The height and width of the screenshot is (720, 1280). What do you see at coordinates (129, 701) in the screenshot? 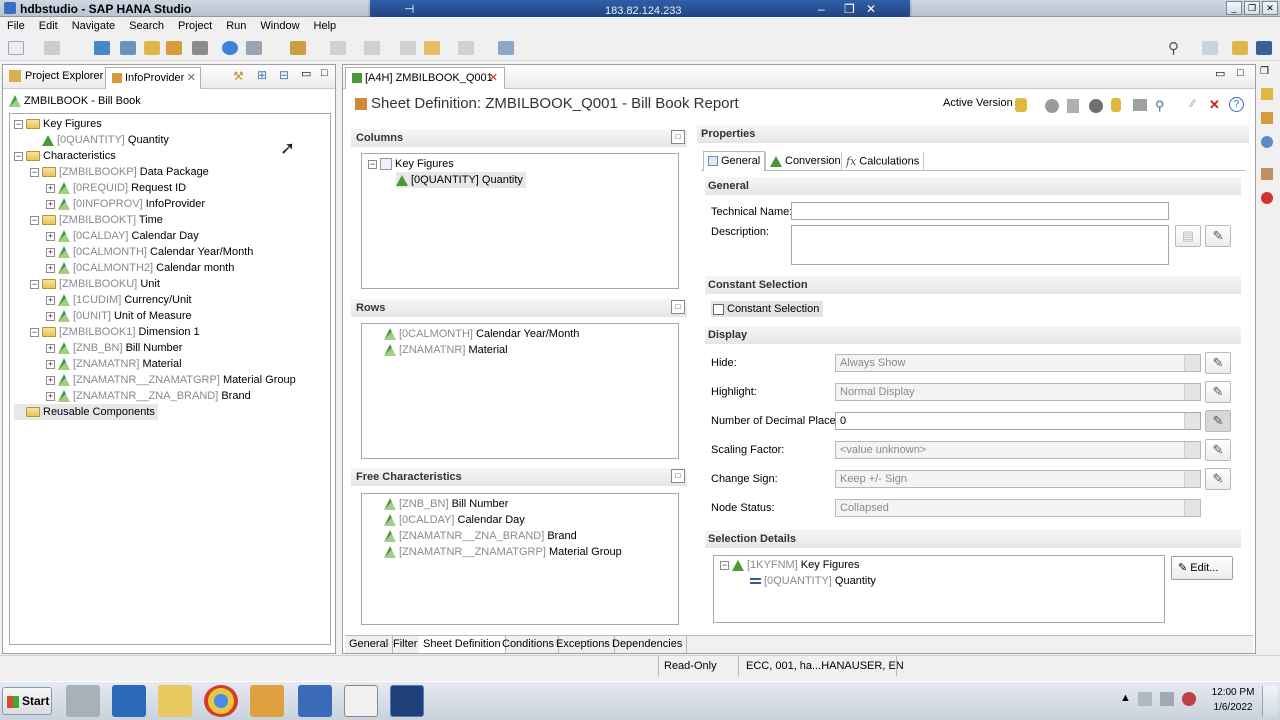
I see `powershell-icon` at bounding box center [129, 701].